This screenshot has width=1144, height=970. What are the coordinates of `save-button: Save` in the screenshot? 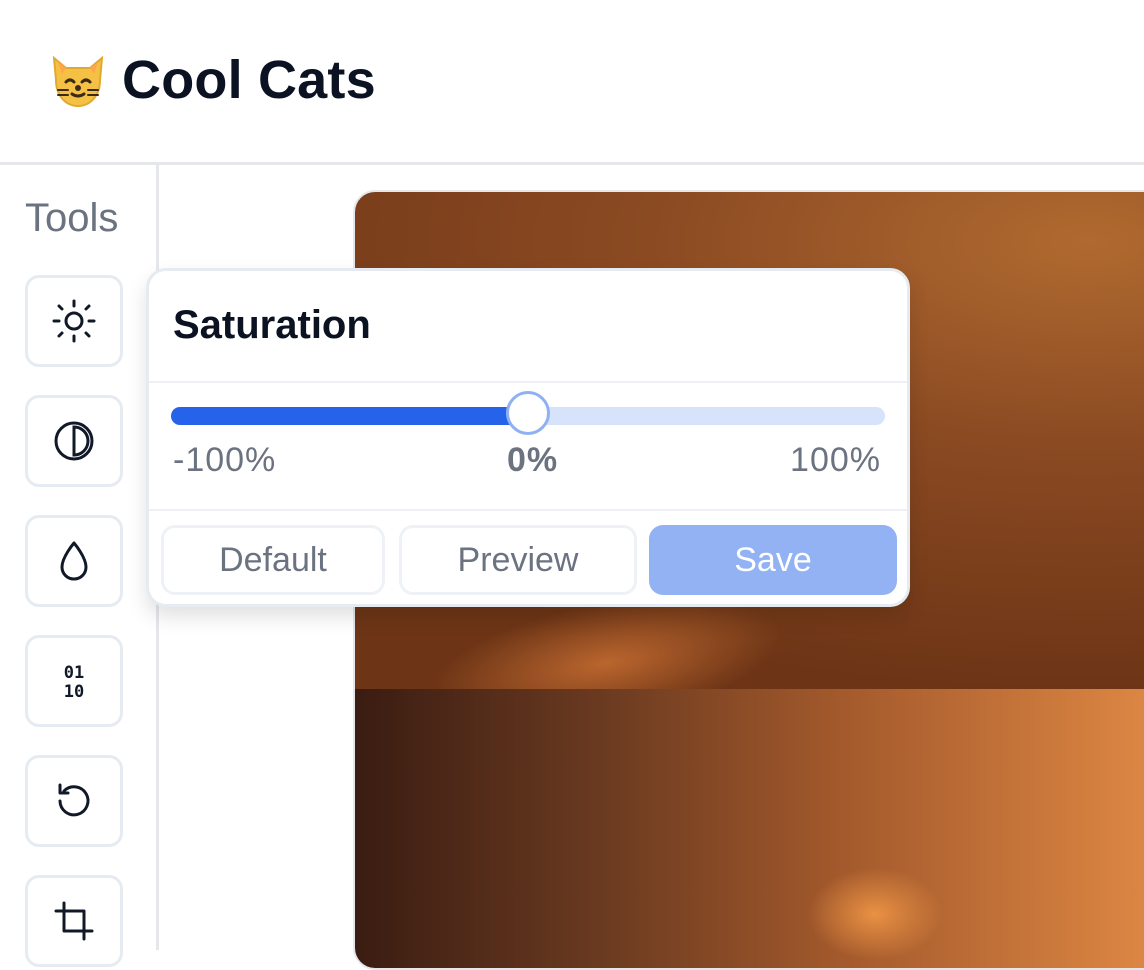 It's located at (773, 560).